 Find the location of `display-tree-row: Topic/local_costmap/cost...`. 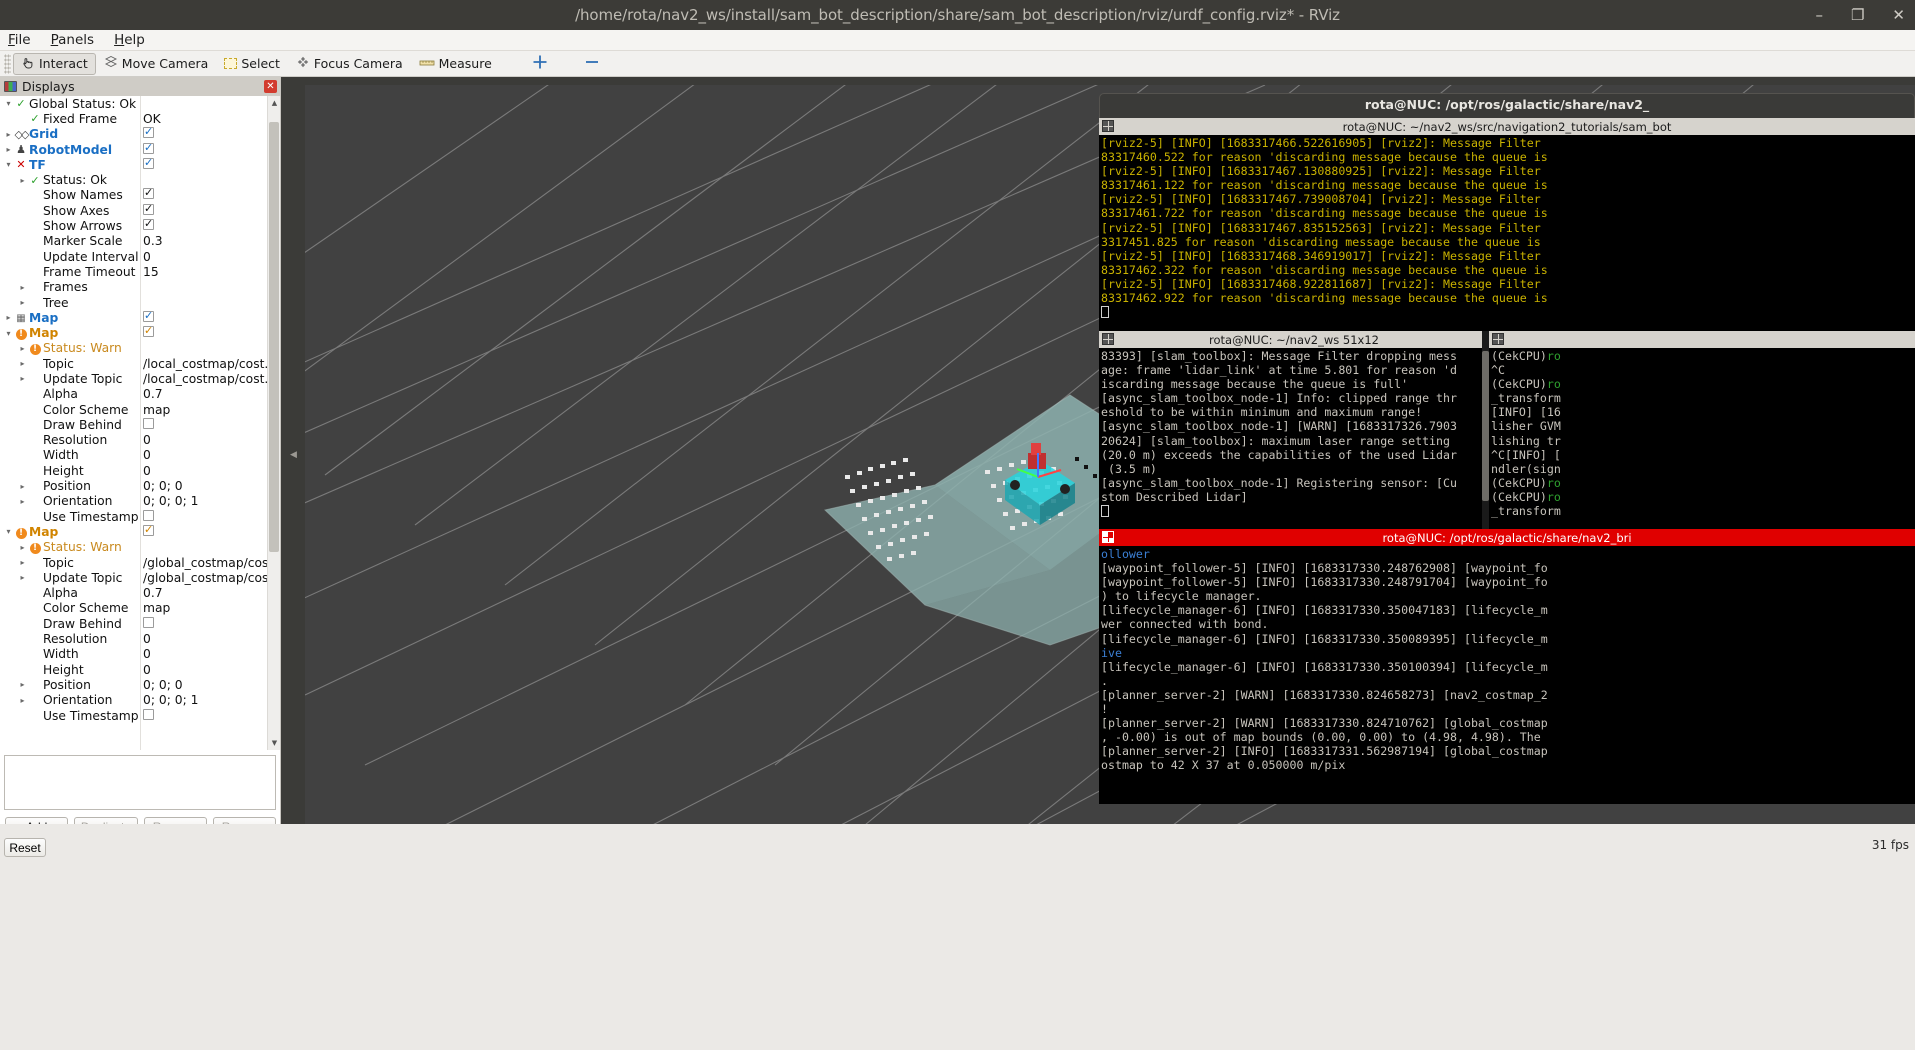

display-tree-row: Topic/local_costmap/cost... is located at coordinates (140, 363).